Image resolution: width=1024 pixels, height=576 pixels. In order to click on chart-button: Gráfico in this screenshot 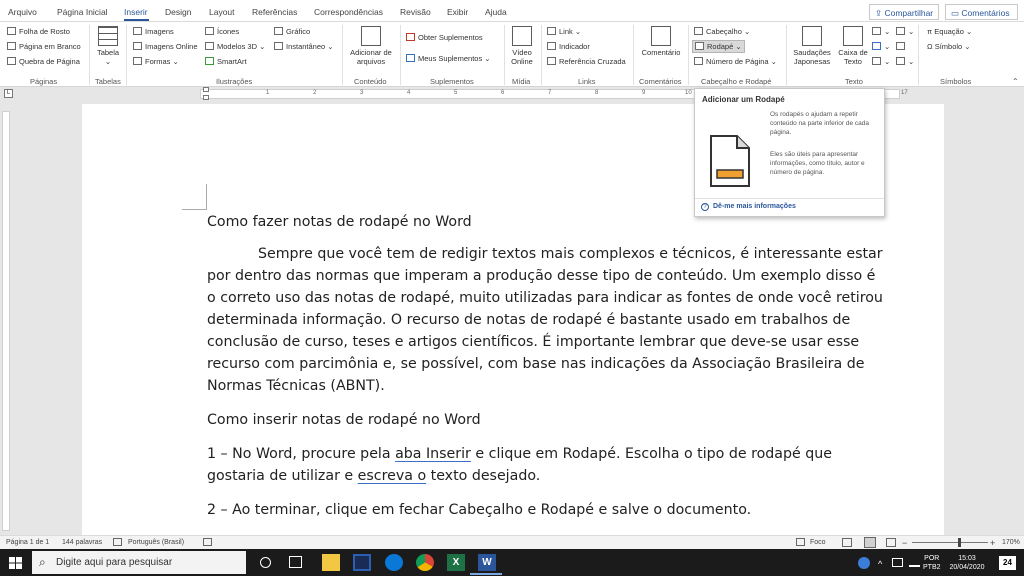, I will do `click(292, 31)`.